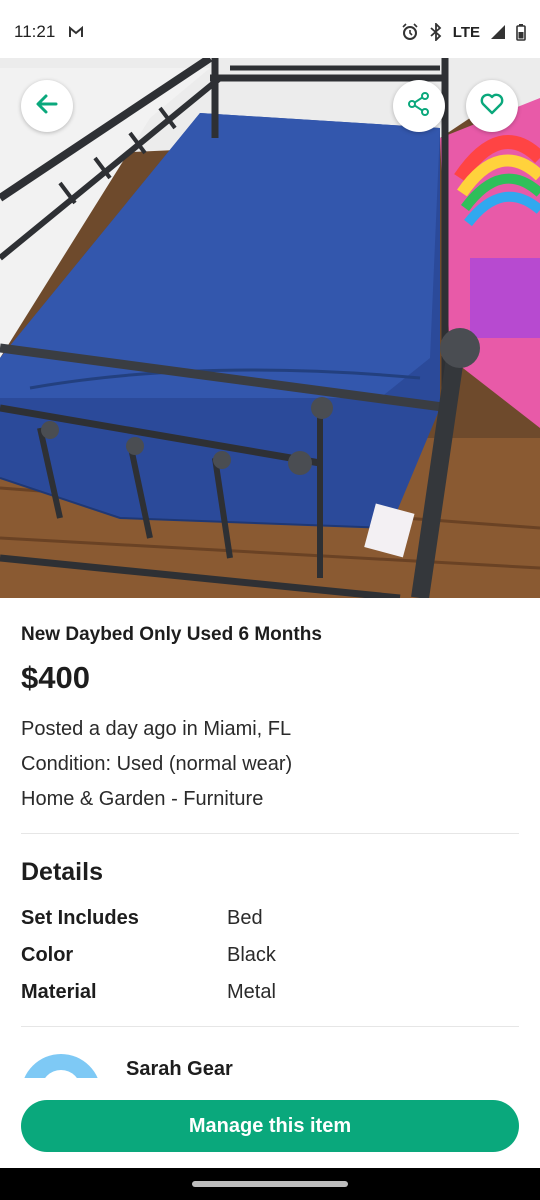  I want to click on bottom-action-bar: Manage this item, so click(270, 1123).